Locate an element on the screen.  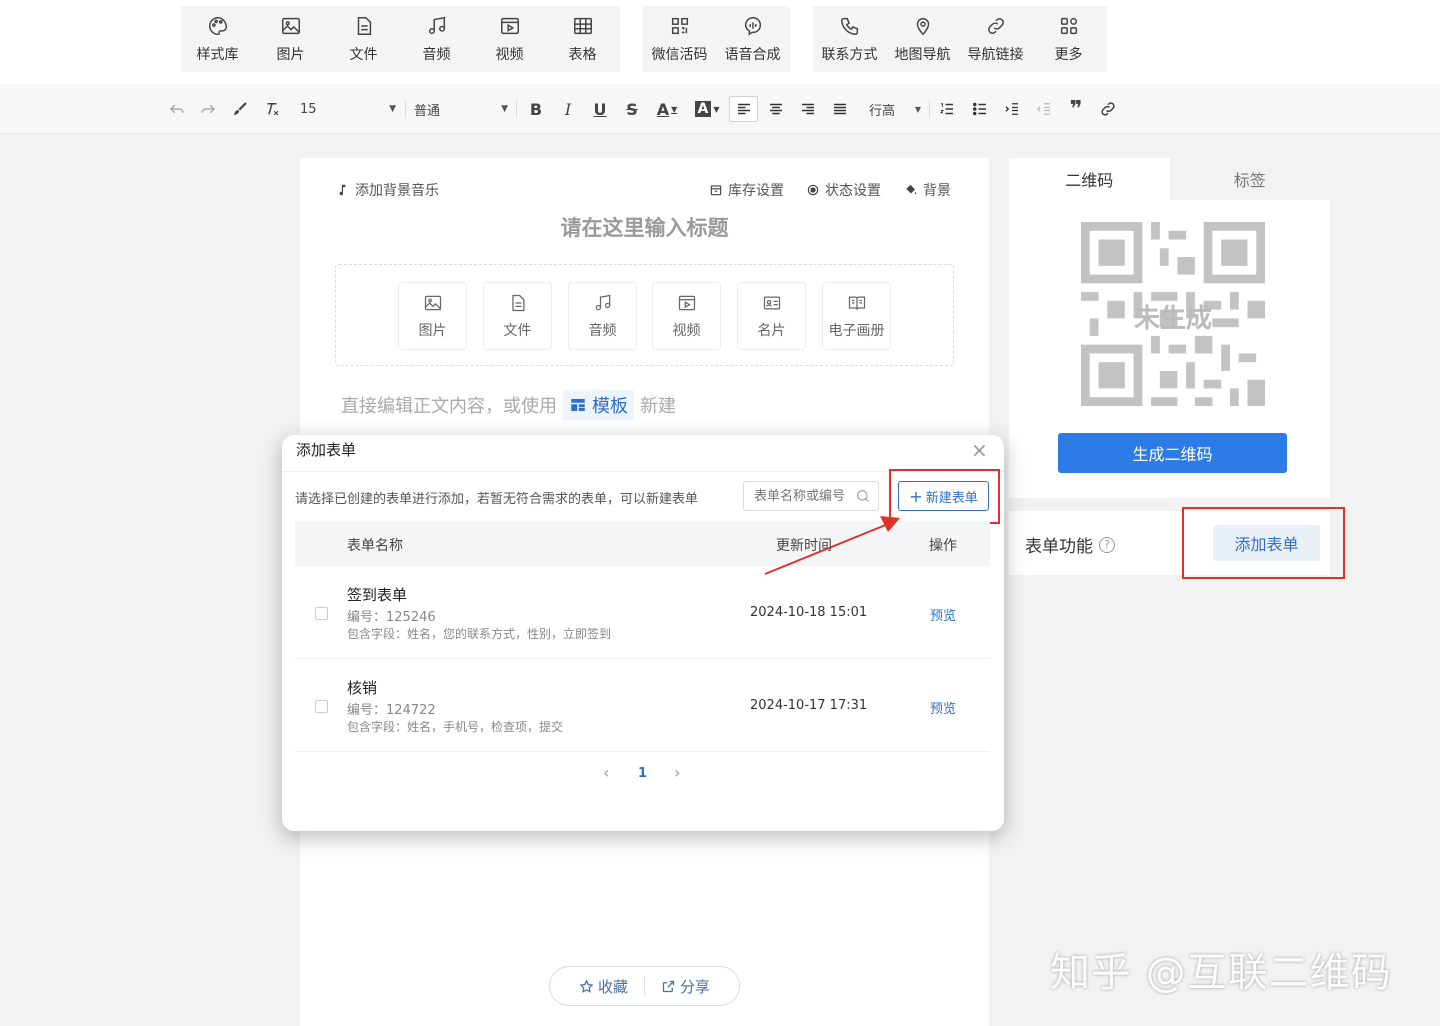
insert-link-button is located at coordinates (1108, 109).